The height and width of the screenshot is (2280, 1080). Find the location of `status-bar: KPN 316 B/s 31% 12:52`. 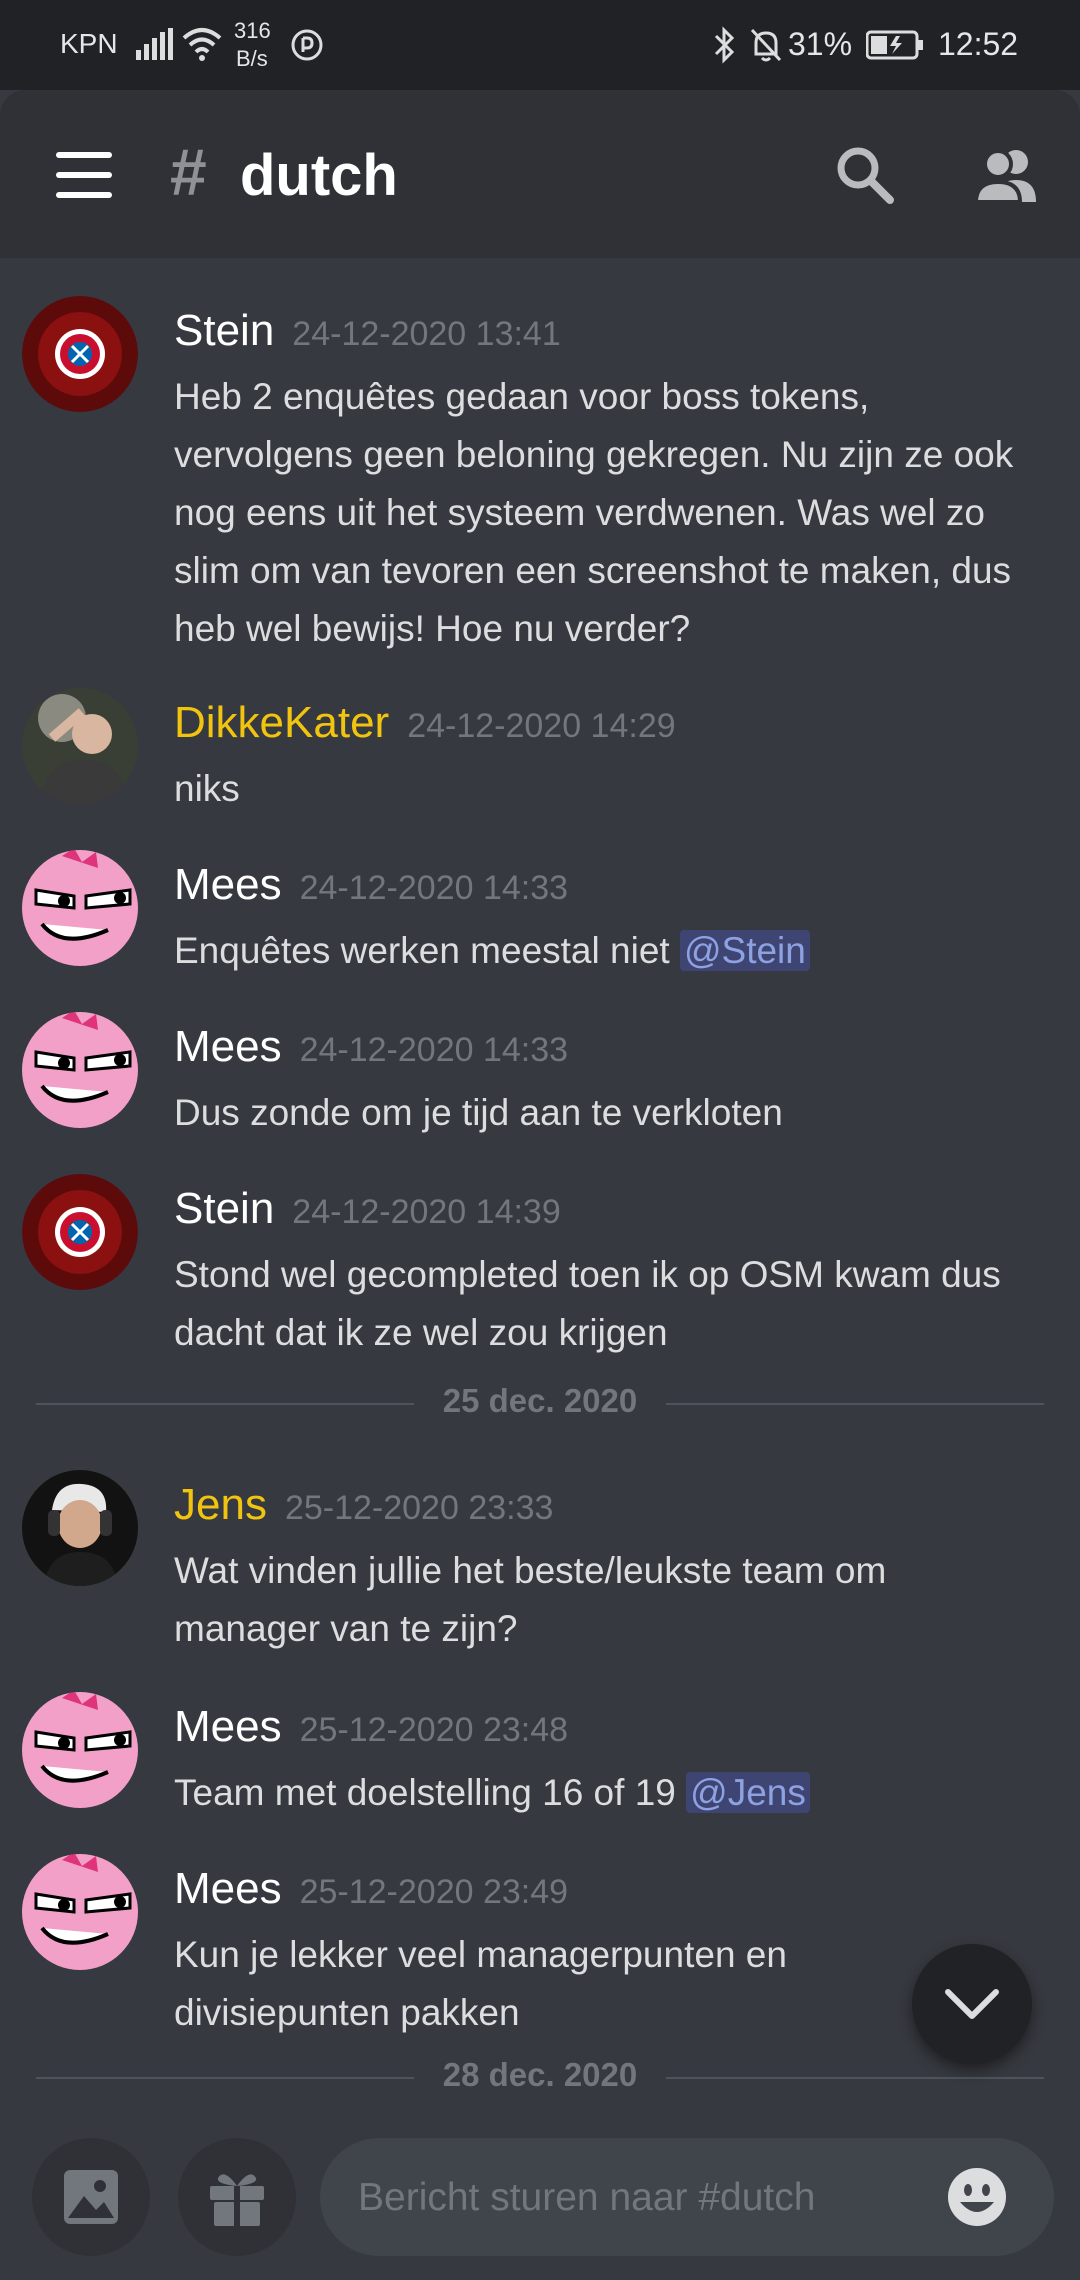

status-bar: KPN 316 B/s 31% 12:52 is located at coordinates (540, 45).